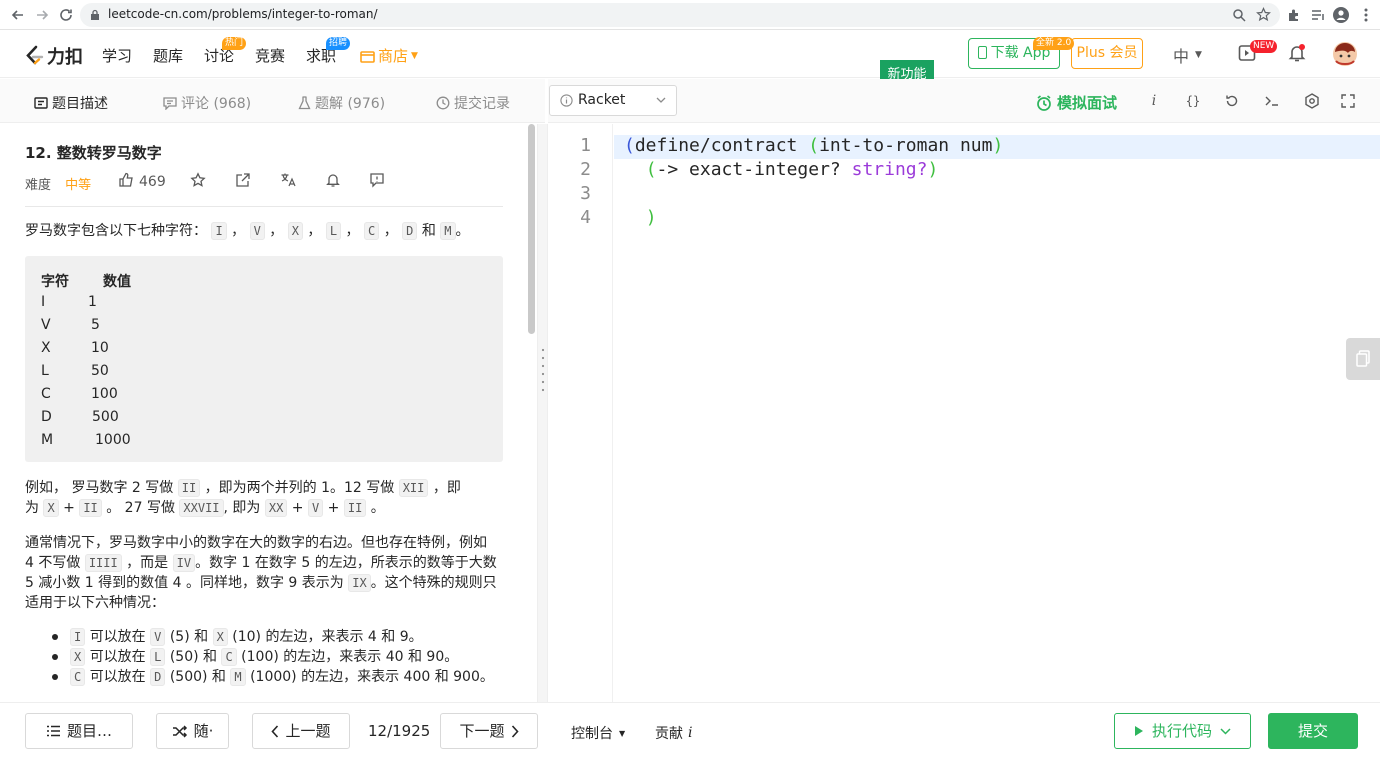  What do you see at coordinates (193, 657) in the screenshot?
I see `text: (50) 和` at bounding box center [193, 657].